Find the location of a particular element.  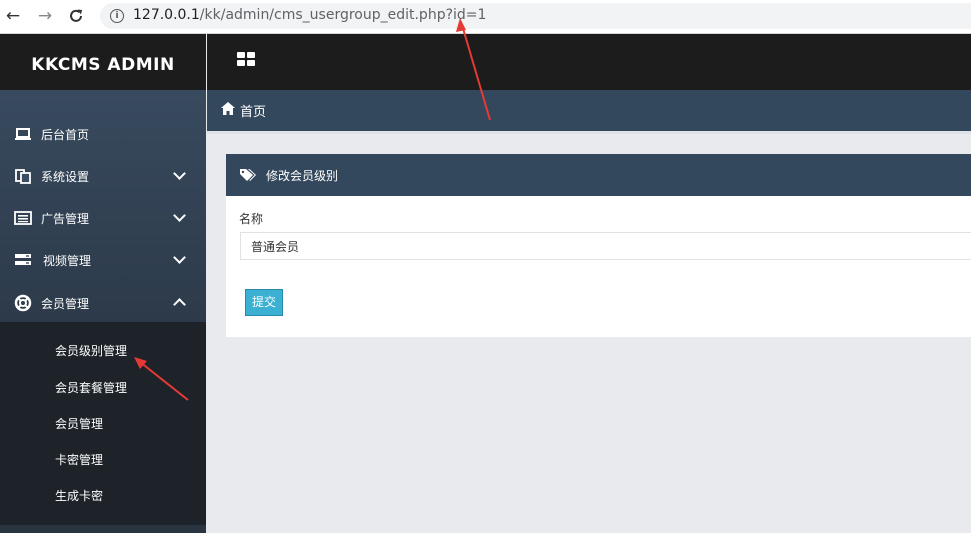

submenu-item-members: 会员管理 is located at coordinates (79, 423).